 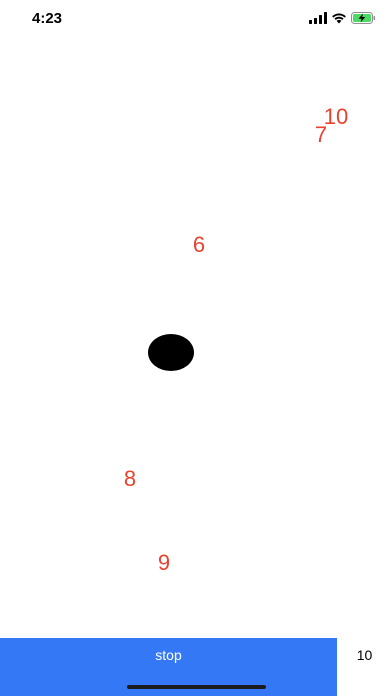 I want to click on number-target: 7, so click(x=321, y=135).